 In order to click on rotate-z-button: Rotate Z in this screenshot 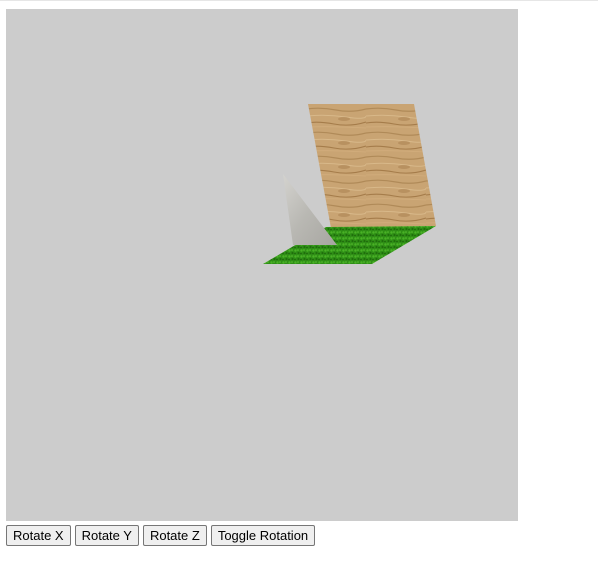, I will do `click(174, 535)`.